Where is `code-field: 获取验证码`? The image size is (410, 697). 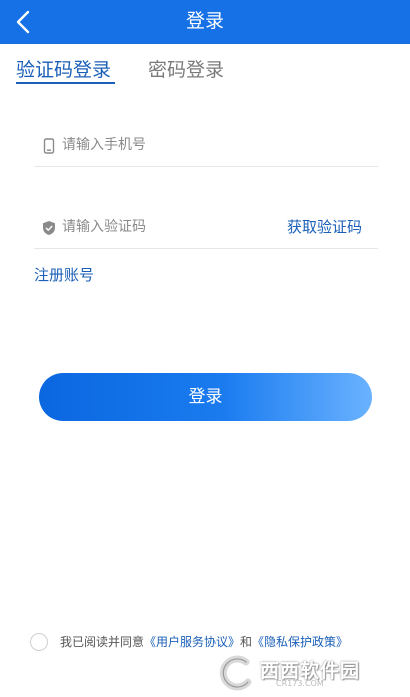 code-field: 获取验证码 is located at coordinates (206, 228).